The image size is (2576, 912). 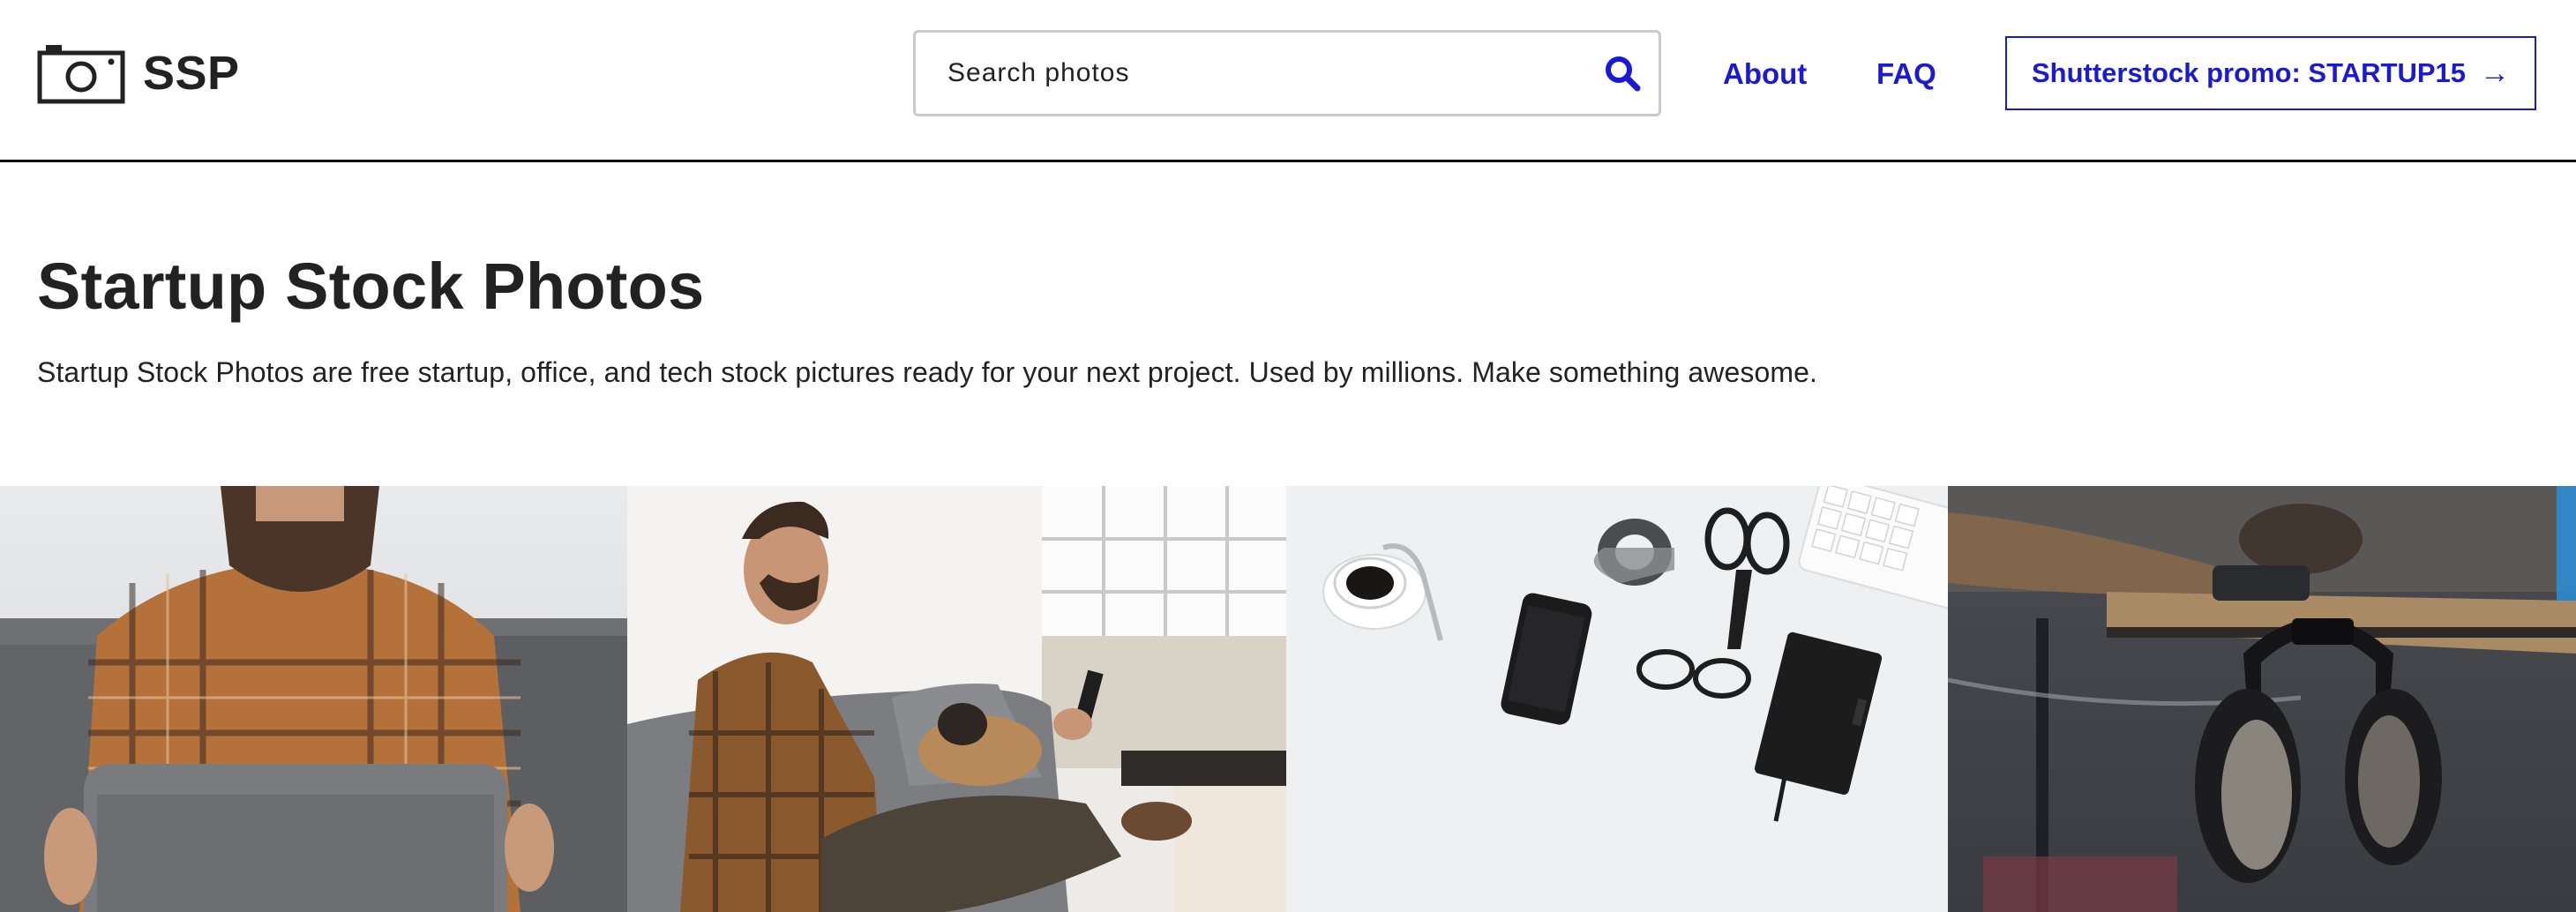 I want to click on search-button, so click(x=1623, y=73).